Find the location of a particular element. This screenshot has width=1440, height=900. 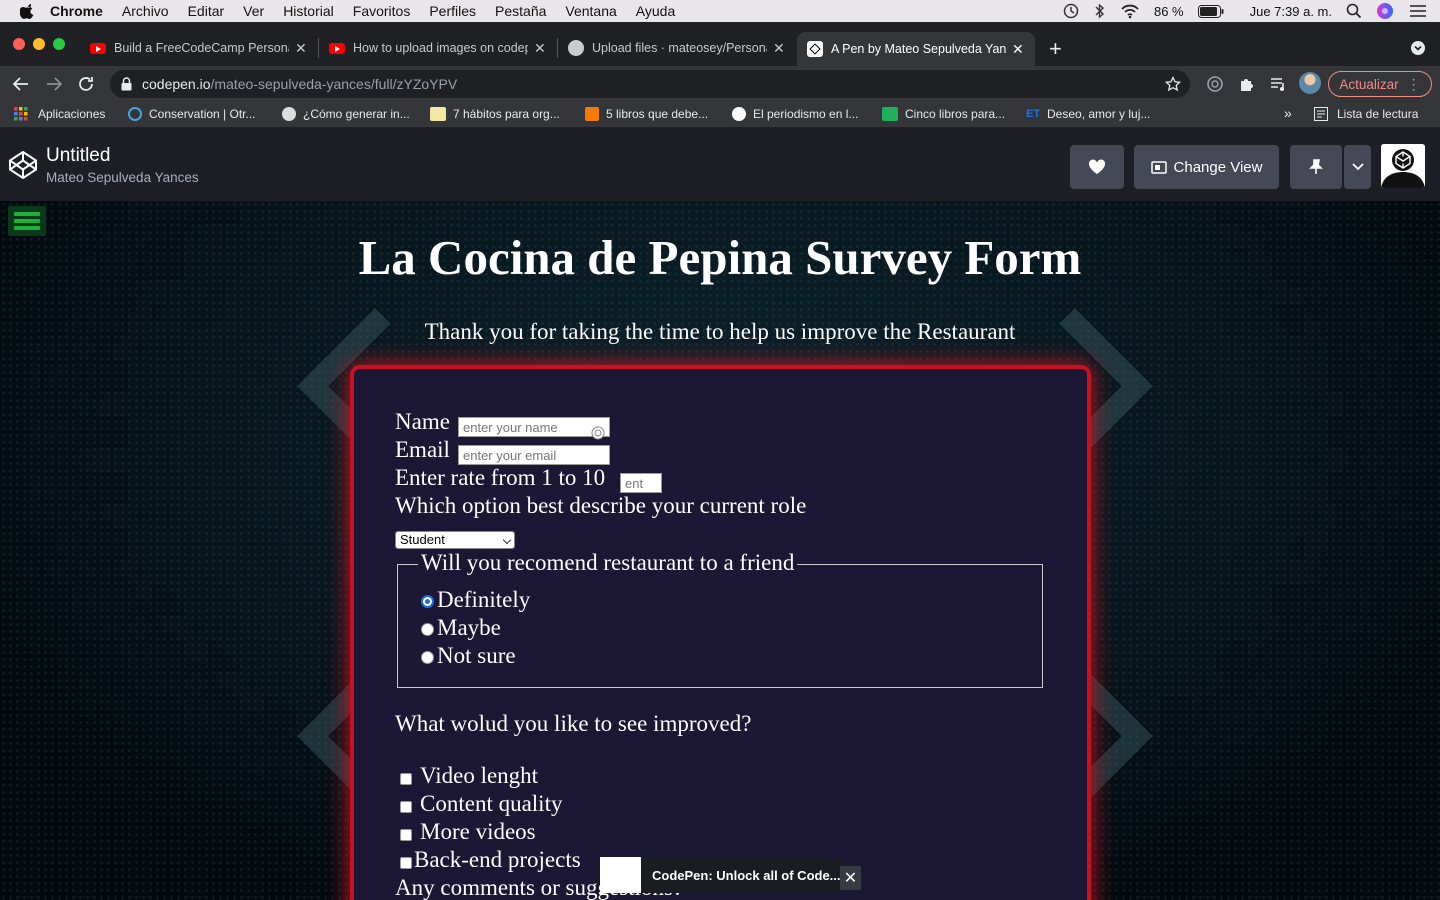

new-tab-icon: + is located at coordinates (1055, 49).